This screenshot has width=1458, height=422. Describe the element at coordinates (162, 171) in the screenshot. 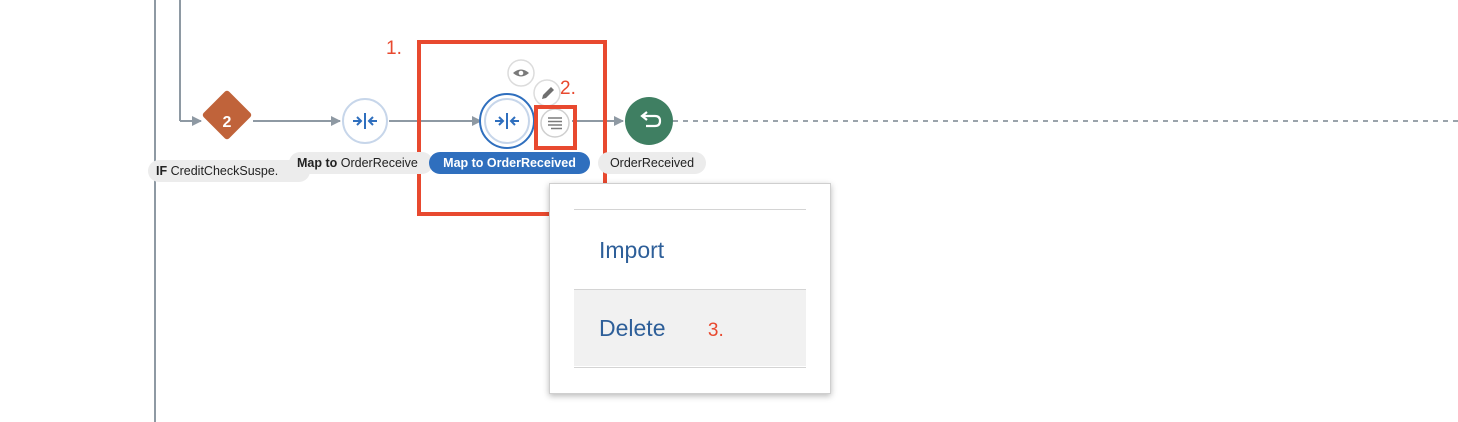

I see `if-keyword: IF` at that location.